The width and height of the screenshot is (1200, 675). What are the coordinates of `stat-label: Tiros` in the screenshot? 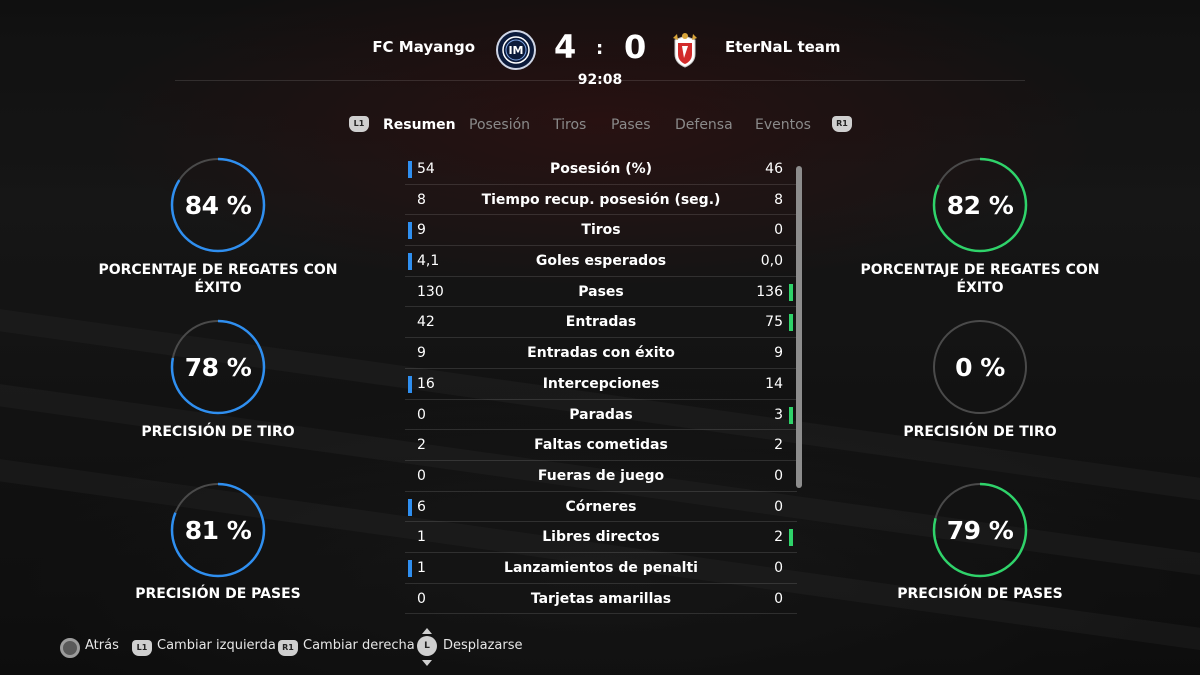 It's located at (601, 230).